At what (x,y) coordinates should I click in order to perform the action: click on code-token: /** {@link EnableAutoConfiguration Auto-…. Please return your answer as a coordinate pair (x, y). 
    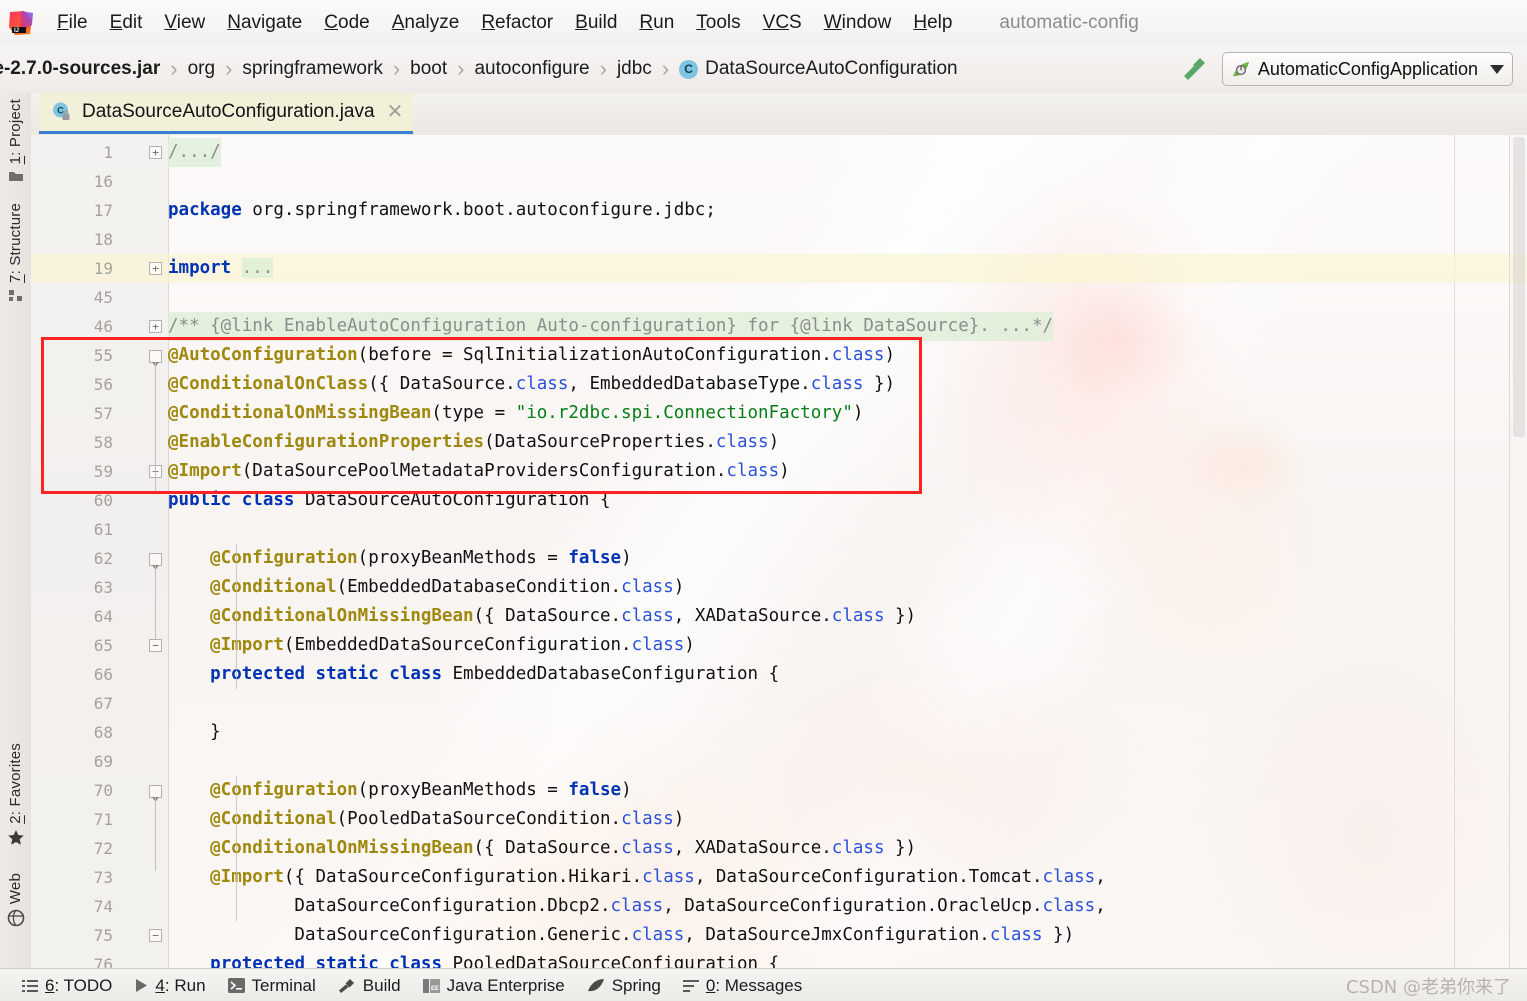
    Looking at the image, I should click on (611, 326).